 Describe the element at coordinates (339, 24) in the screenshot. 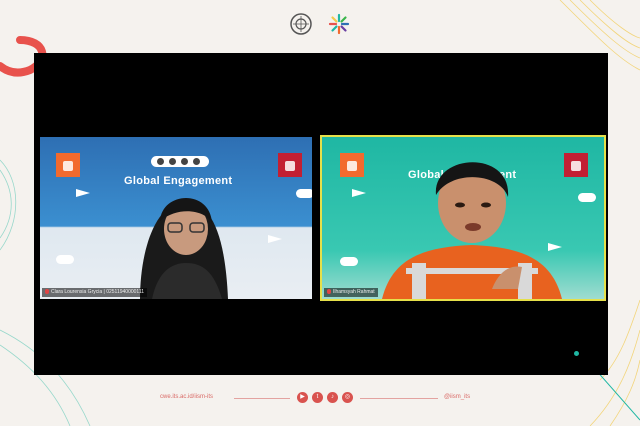

I see `program-flower-logo` at that location.